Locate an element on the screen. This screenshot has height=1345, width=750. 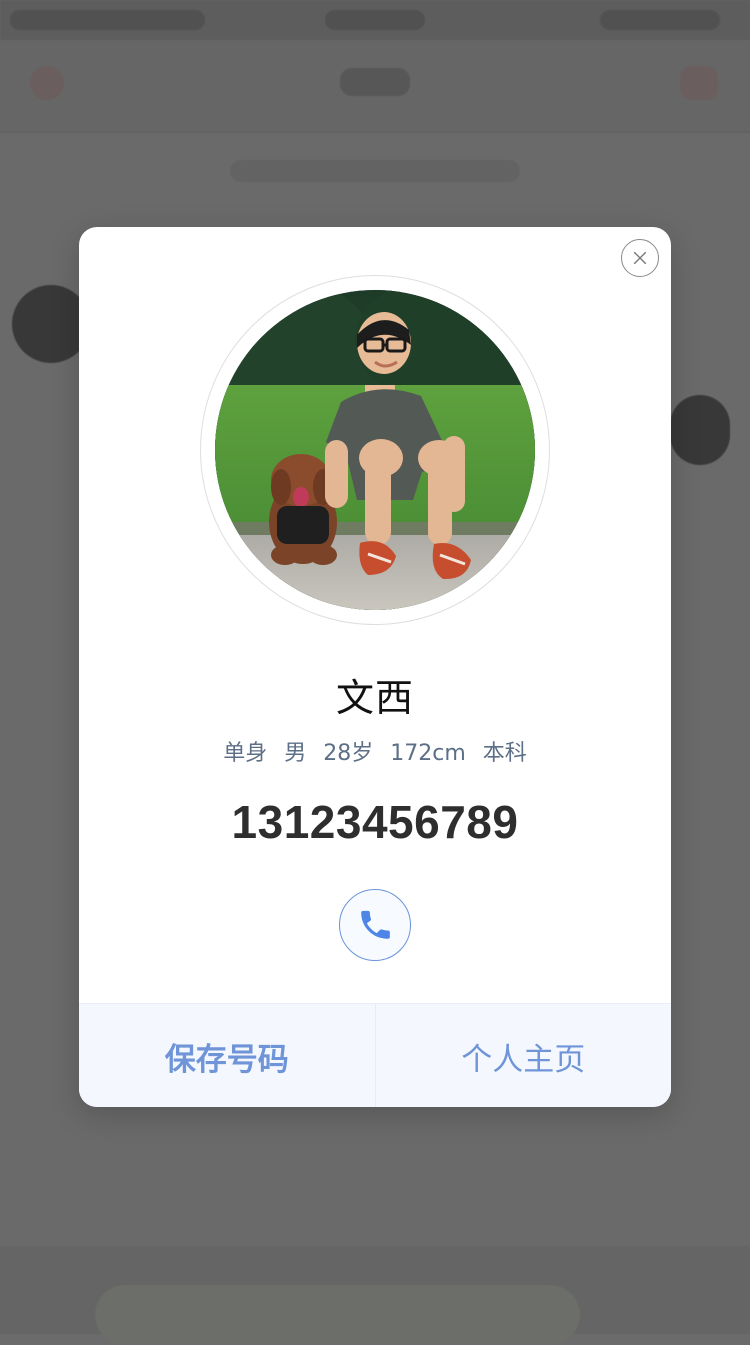
background-avatar-right is located at coordinates (700, 430).